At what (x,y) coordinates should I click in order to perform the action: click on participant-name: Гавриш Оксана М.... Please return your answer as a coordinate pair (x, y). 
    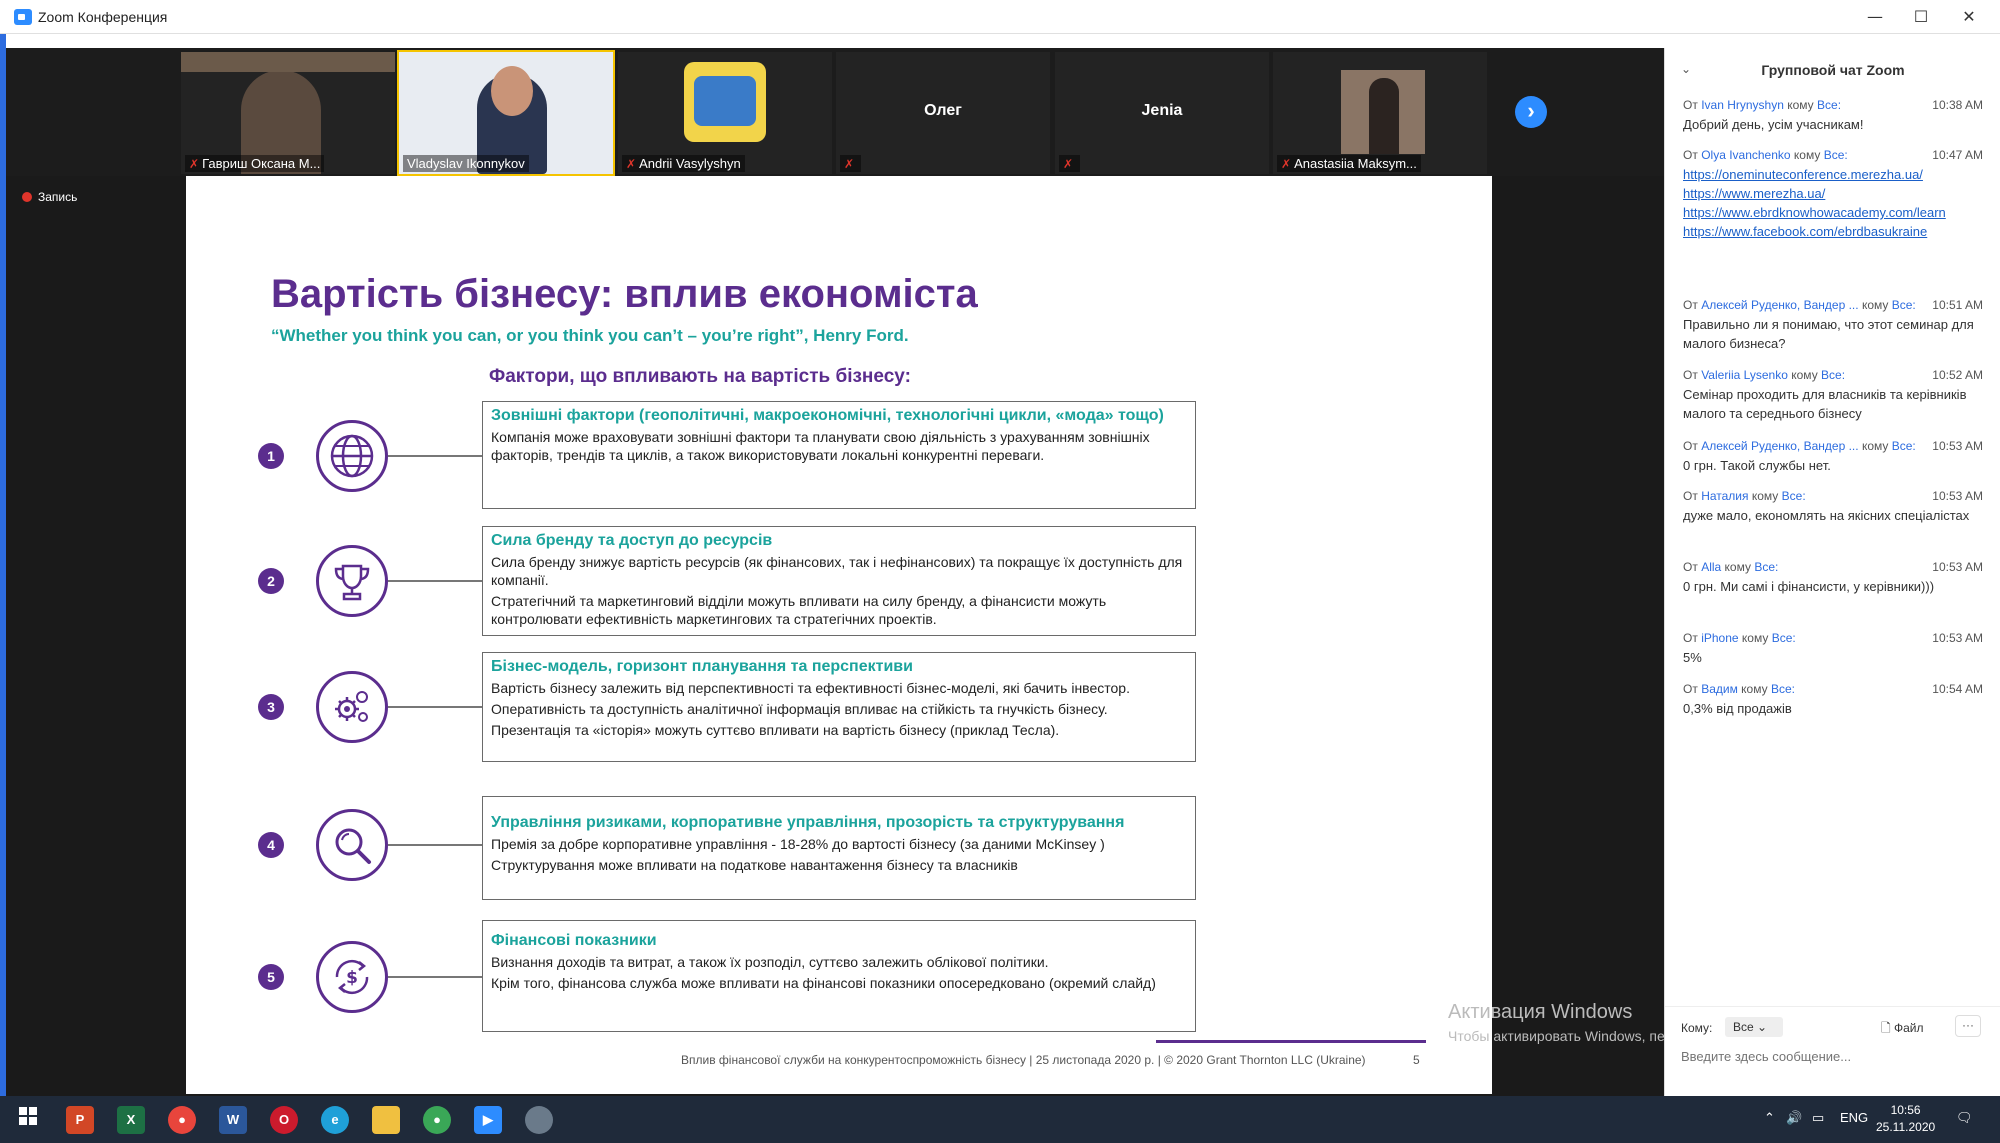
    Looking at the image, I should click on (261, 163).